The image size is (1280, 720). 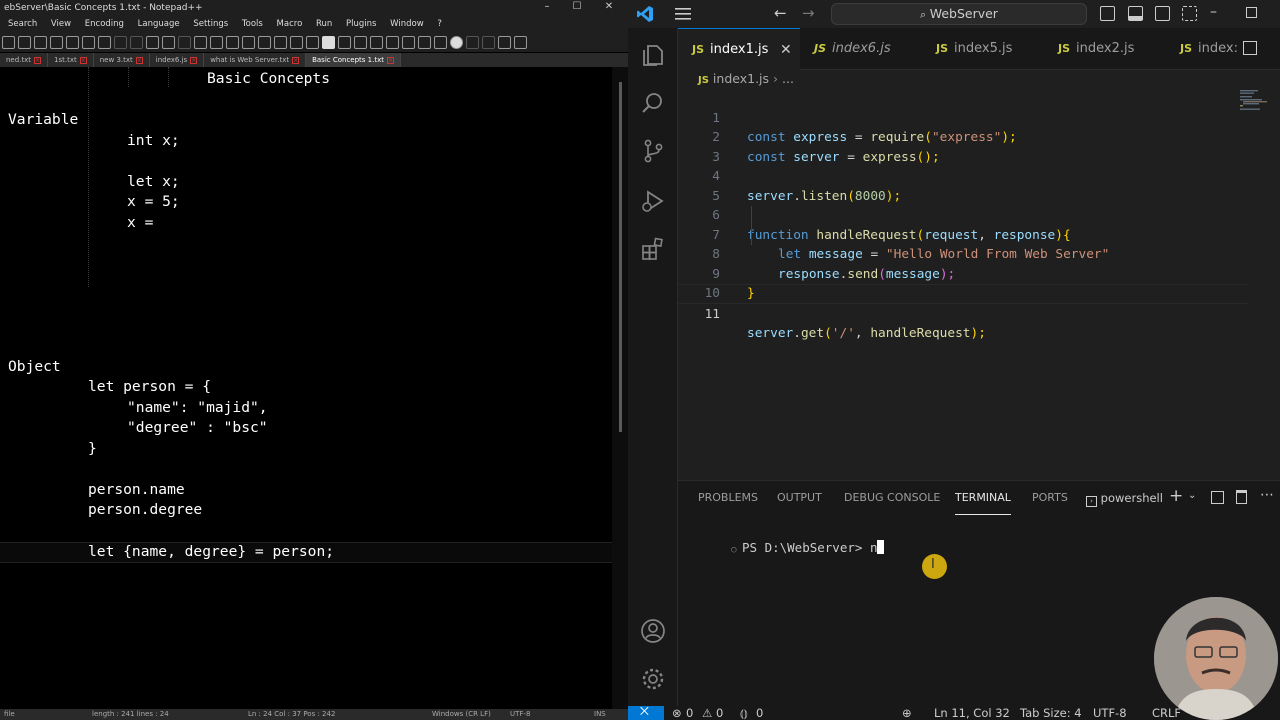 What do you see at coordinates (620, 257) in the screenshot?
I see `scrollbar-thumb` at bounding box center [620, 257].